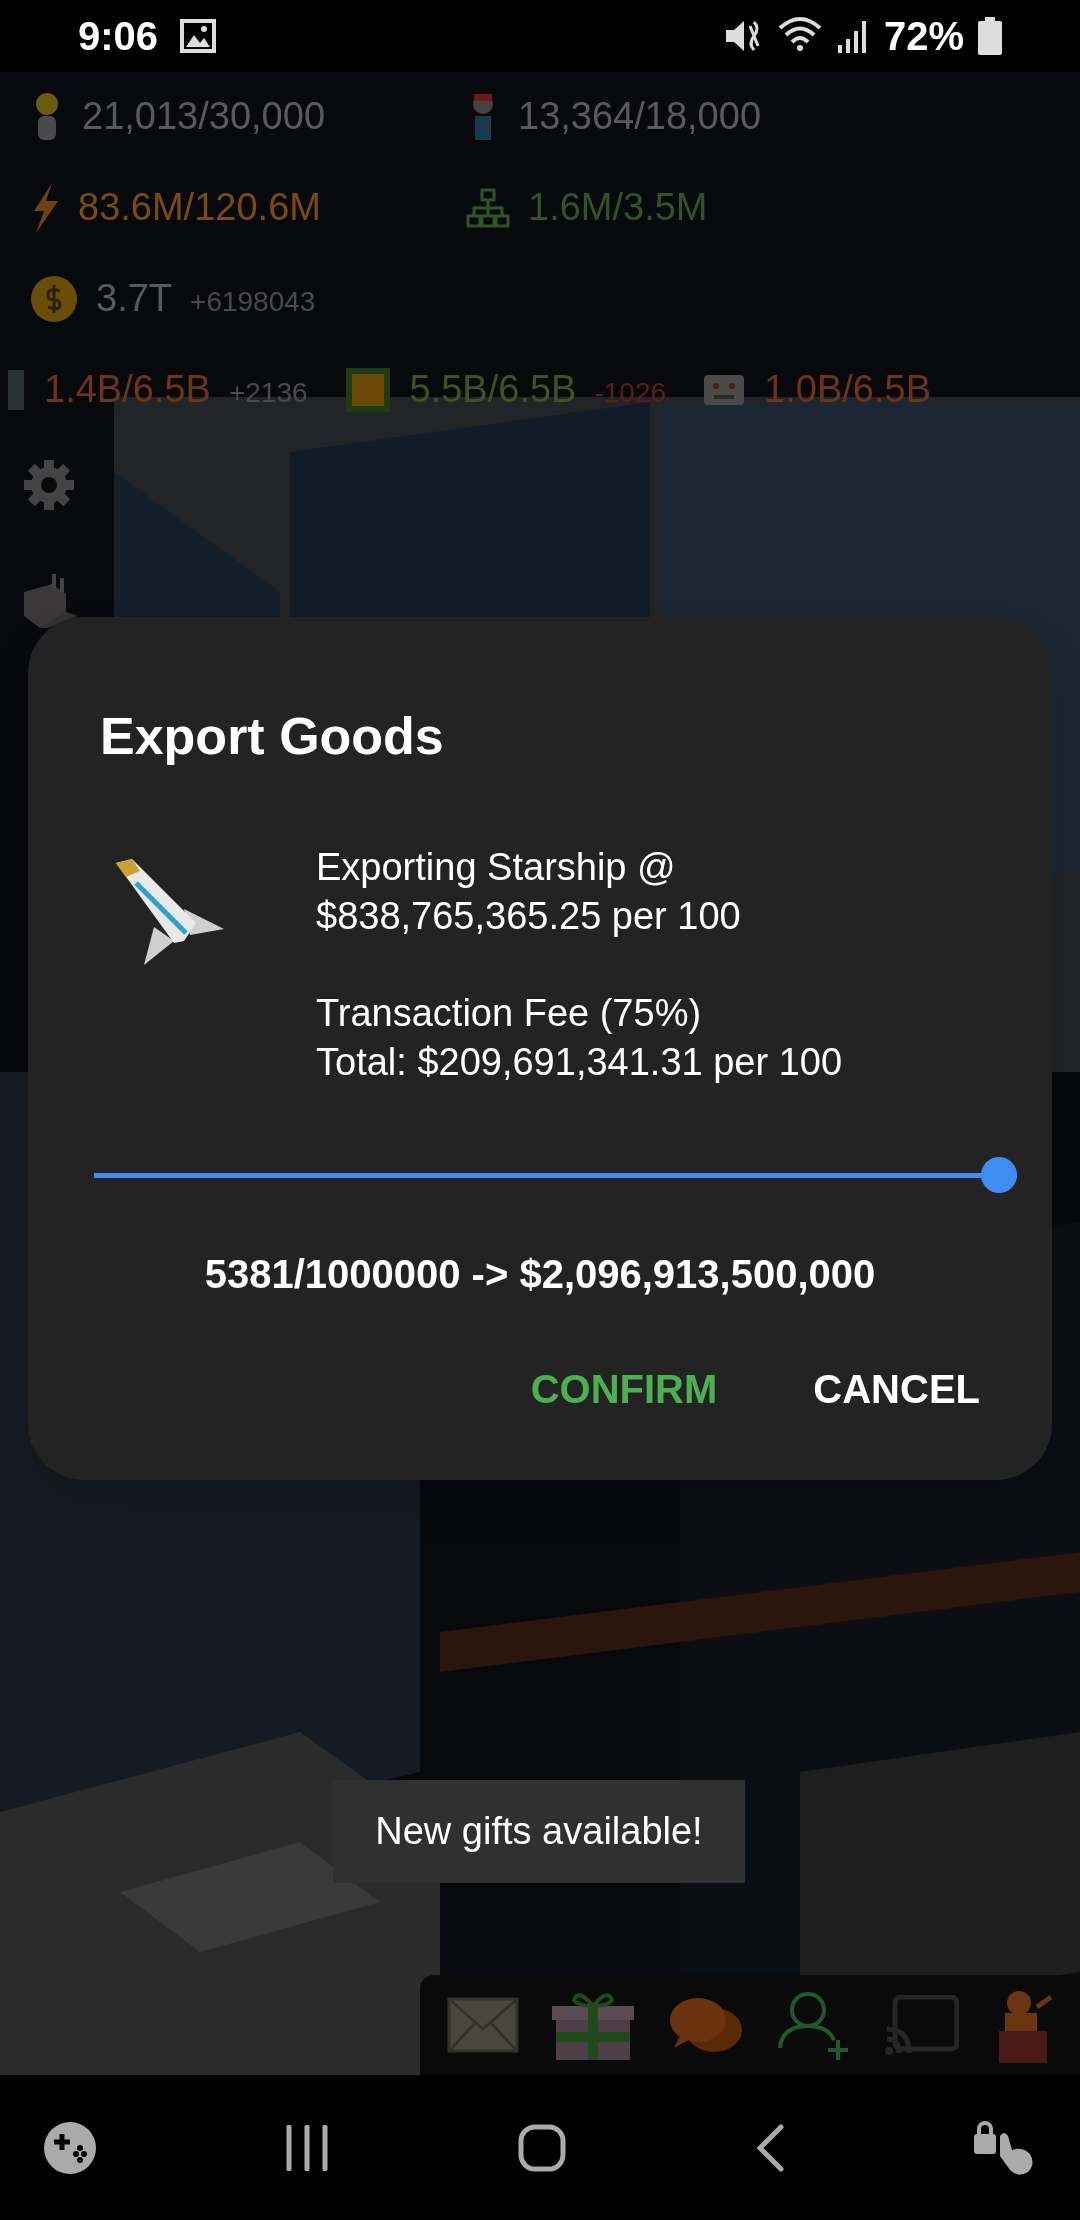 This screenshot has height=2220, width=1080. Describe the element at coordinates (488, 207) in the screenshot. I see `hierarchy-icon` at that location.